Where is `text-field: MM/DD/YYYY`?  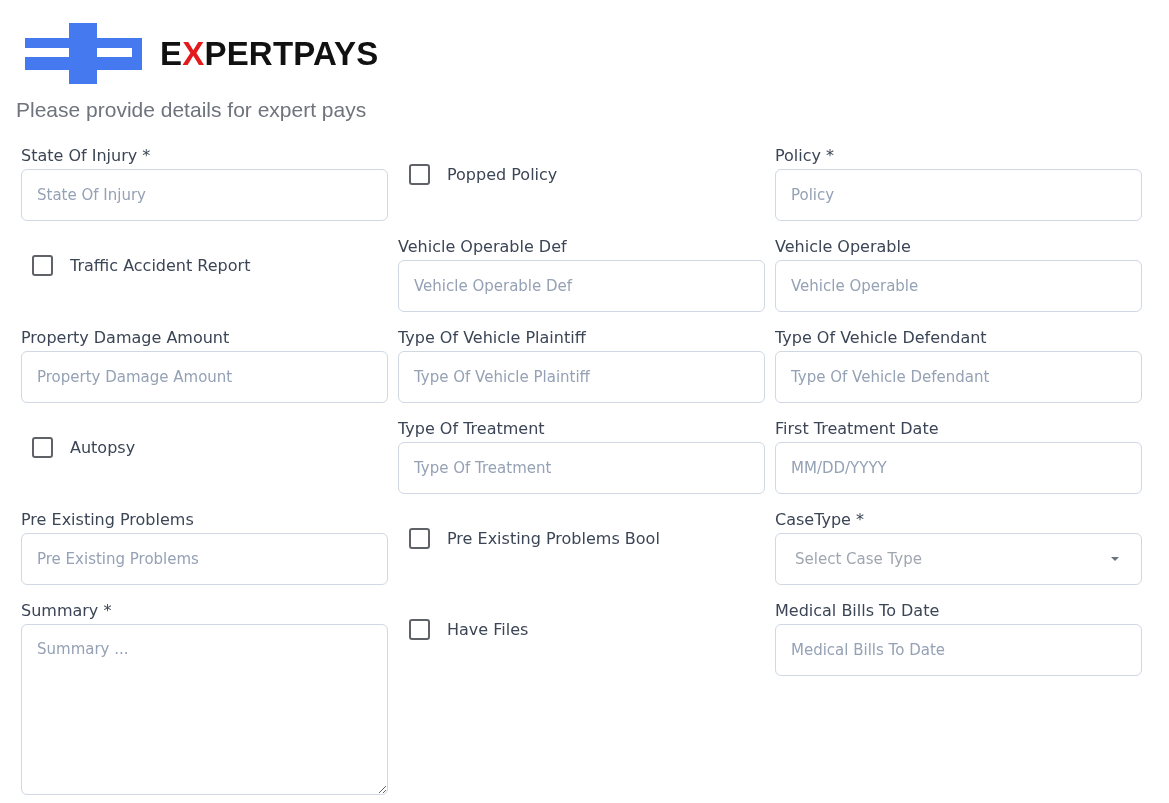 text-field: MM/DD/YYYY is located at coordinates (958, 468).